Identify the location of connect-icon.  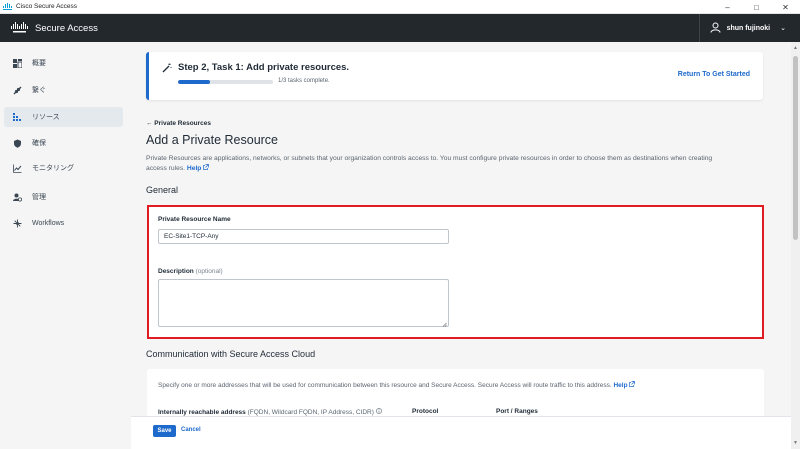
(17, 90).